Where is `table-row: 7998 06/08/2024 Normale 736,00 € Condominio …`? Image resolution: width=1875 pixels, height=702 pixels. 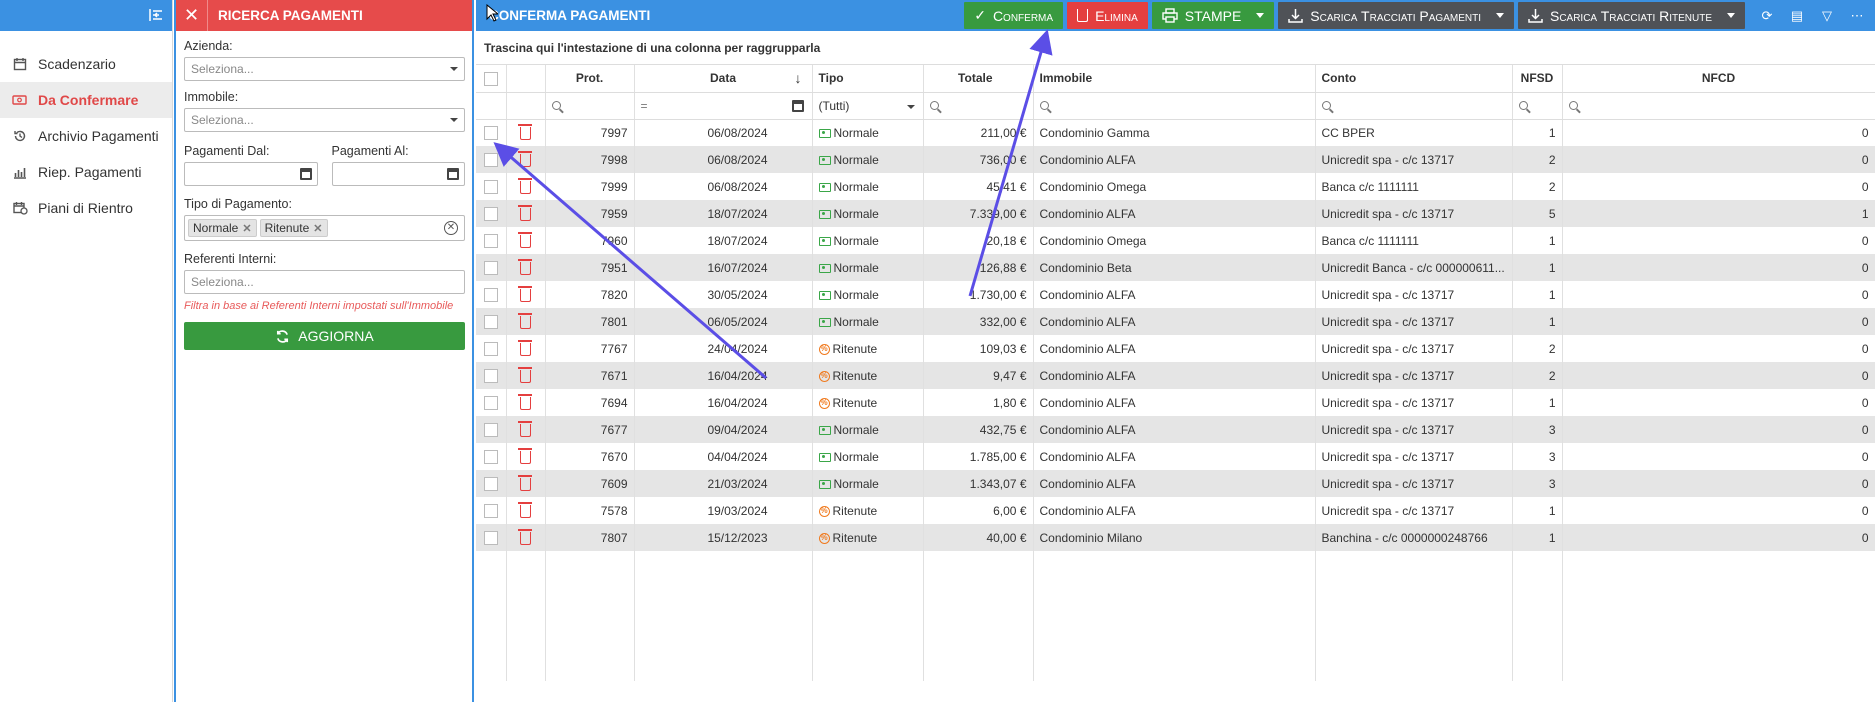 table-row: 7998 06/08/2024 Normale 736,00 € Condominio … is located at coordinates (1175, 159).